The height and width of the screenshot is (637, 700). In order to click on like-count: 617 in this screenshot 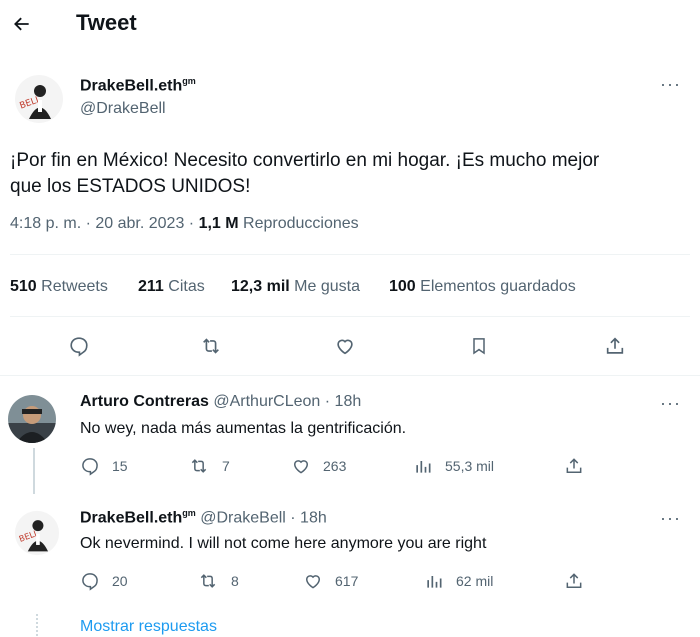, I will do `click(347, 581)`.